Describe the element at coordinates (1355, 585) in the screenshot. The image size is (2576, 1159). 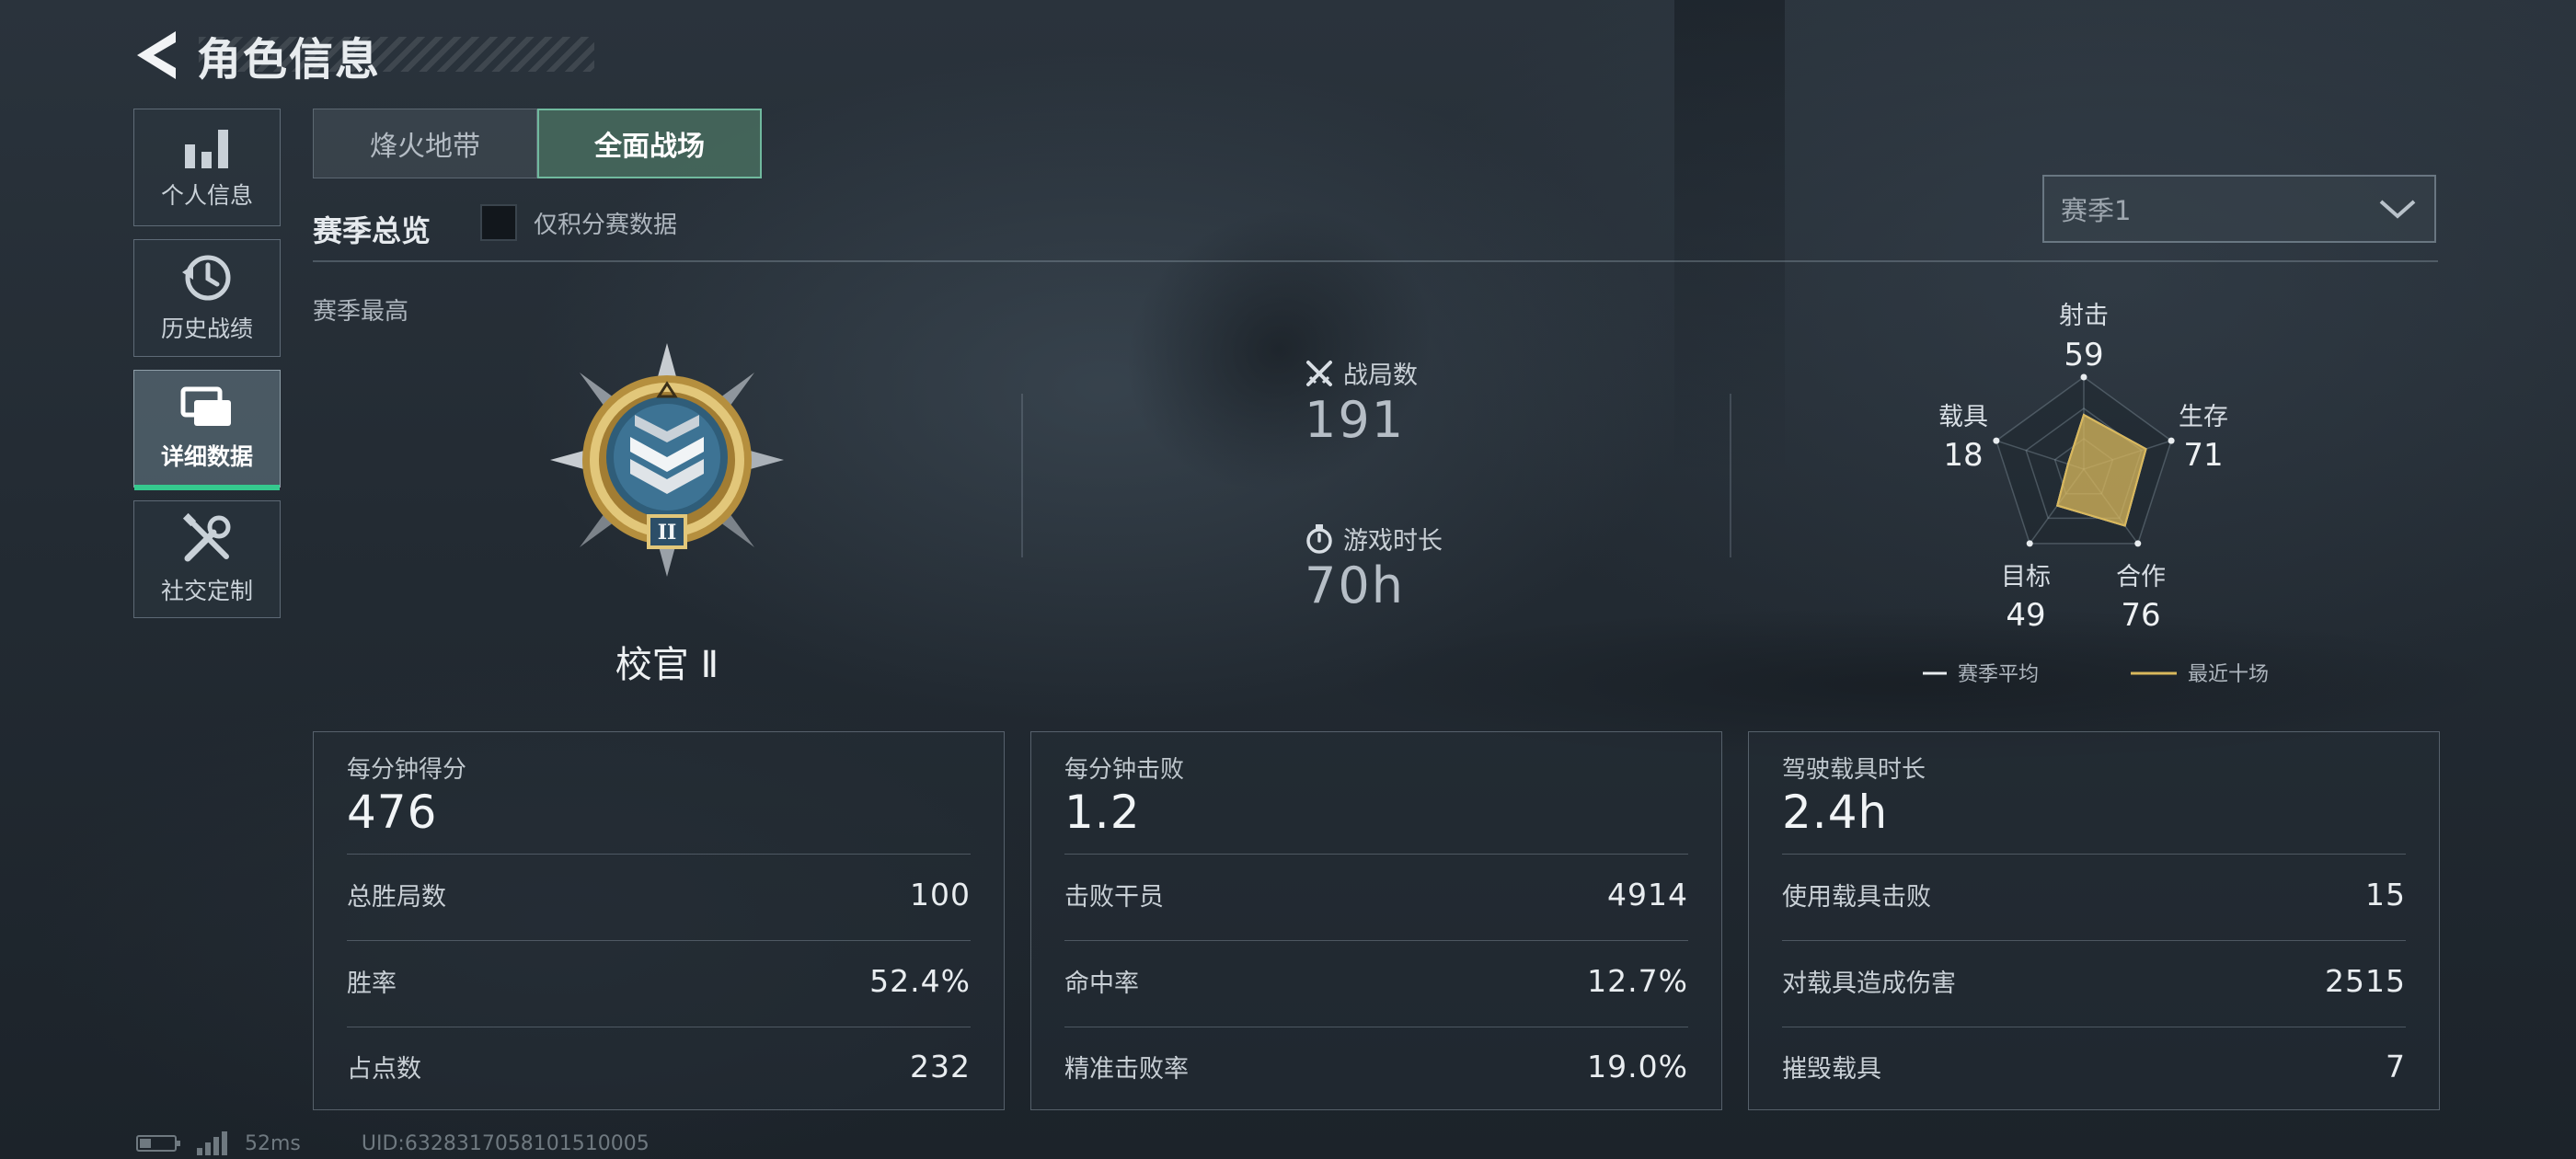
I see `playtime-value: 70h` at that location.